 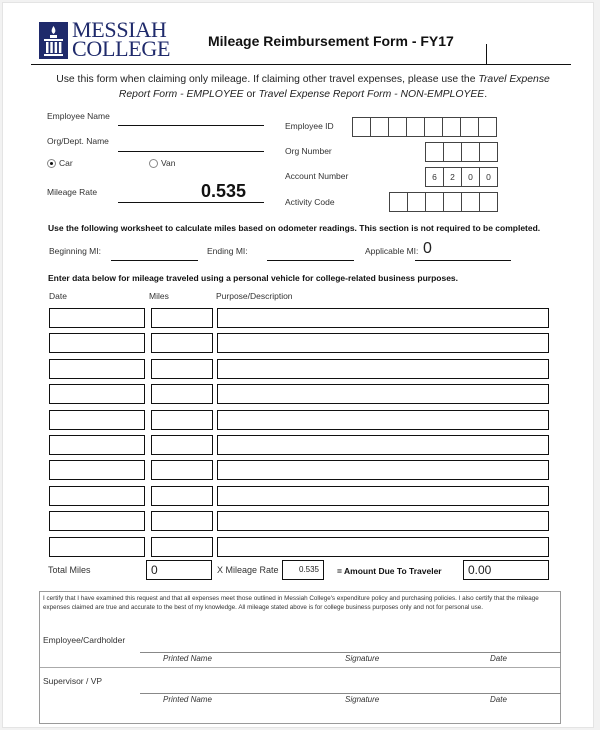 I want to click on intro-or: or, so click(x=251, y=94).